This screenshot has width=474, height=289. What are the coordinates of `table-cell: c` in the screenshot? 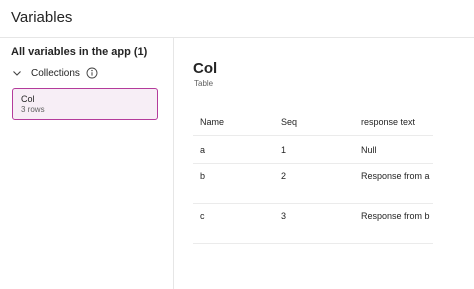 It's located at (202, 216).